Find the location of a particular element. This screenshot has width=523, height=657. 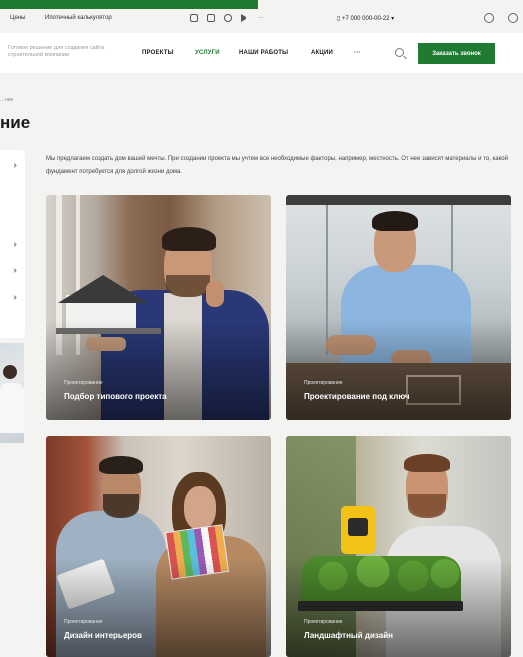

favorites-icon is located at coordinates (489, 18).